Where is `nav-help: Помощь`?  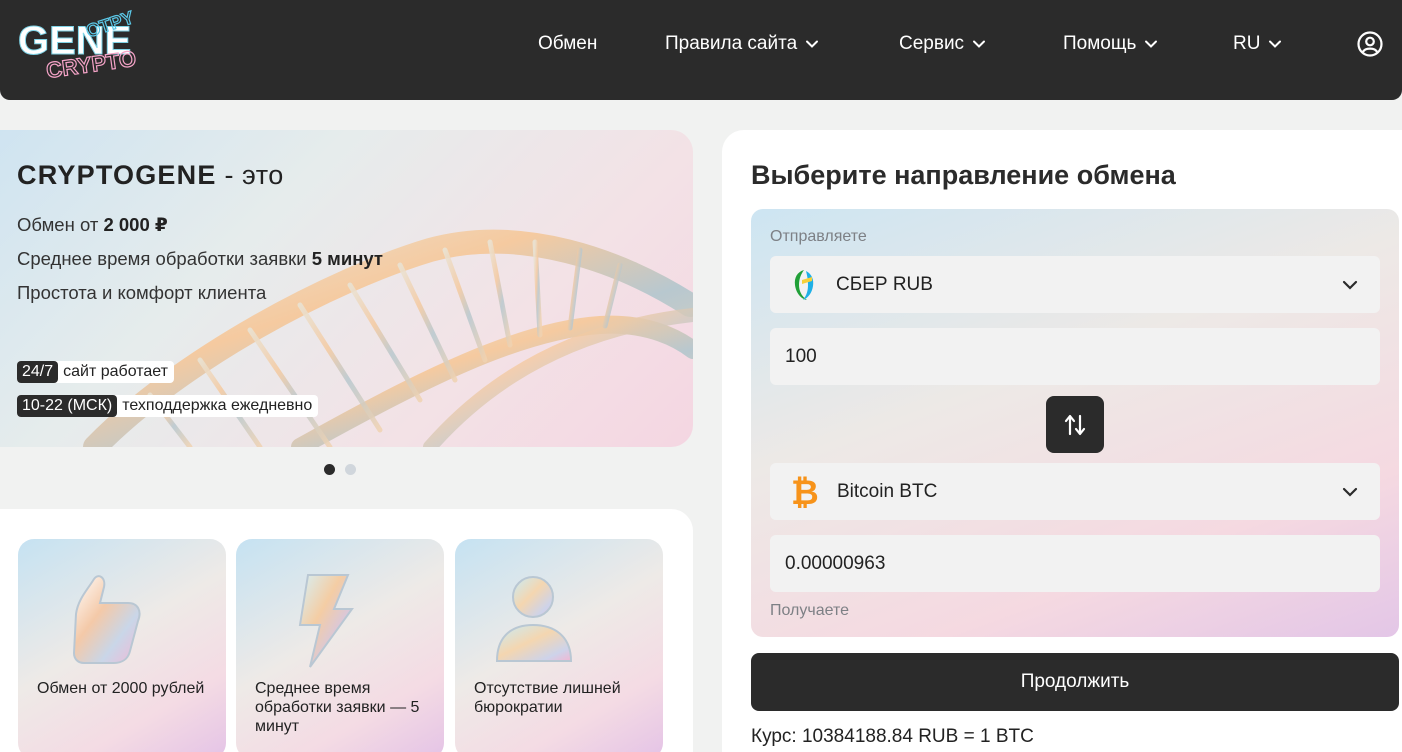
nav-help: Помощь is located at coordinates (1110, 44).